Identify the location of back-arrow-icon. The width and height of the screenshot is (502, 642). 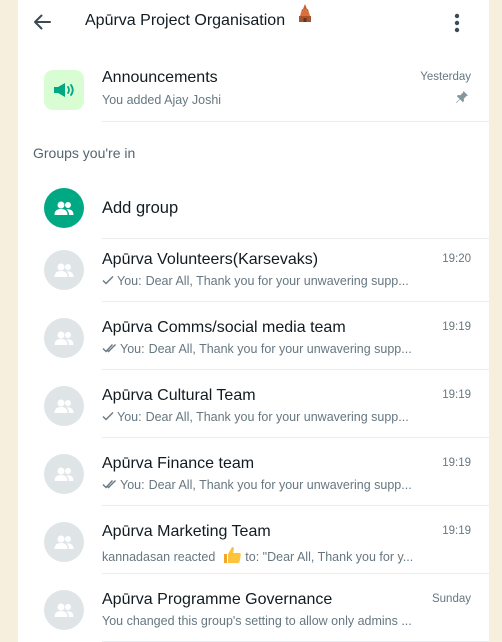
(42, 22).